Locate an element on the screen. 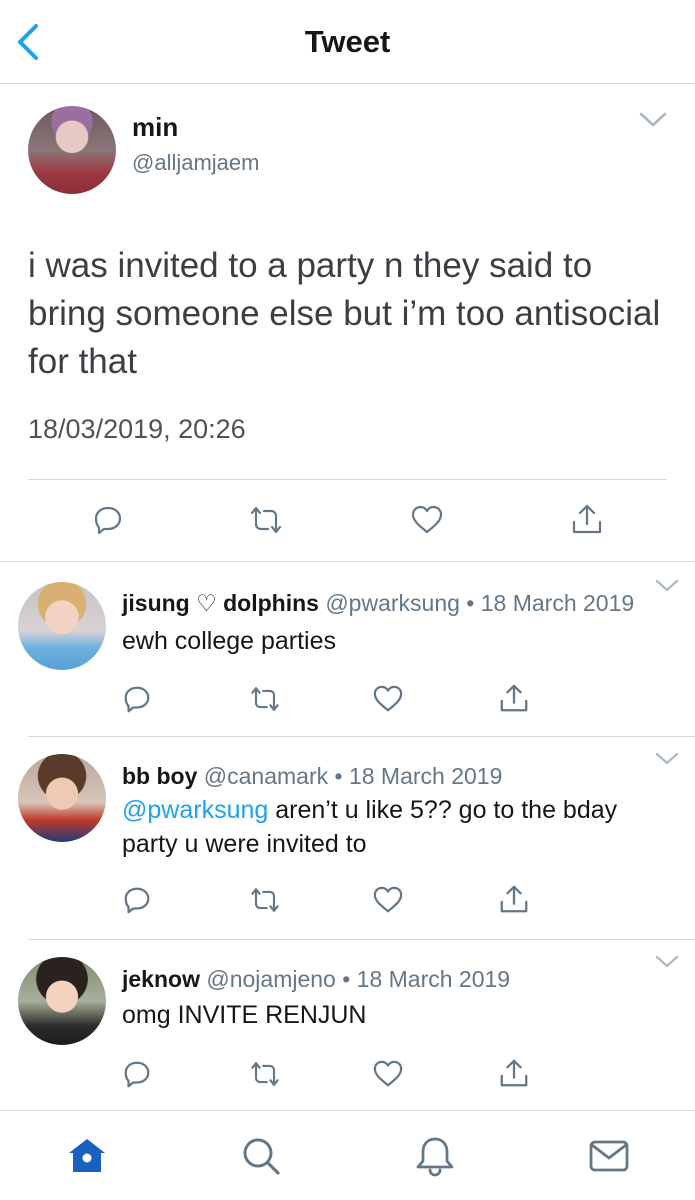  author-name: jeknow is located at coordinates (161, 979).